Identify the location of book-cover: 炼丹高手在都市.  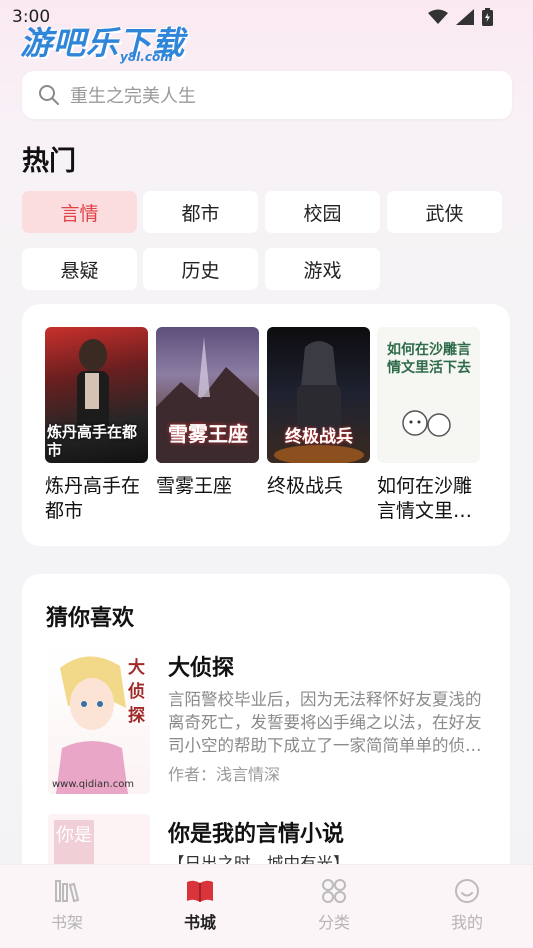
(96, 395).